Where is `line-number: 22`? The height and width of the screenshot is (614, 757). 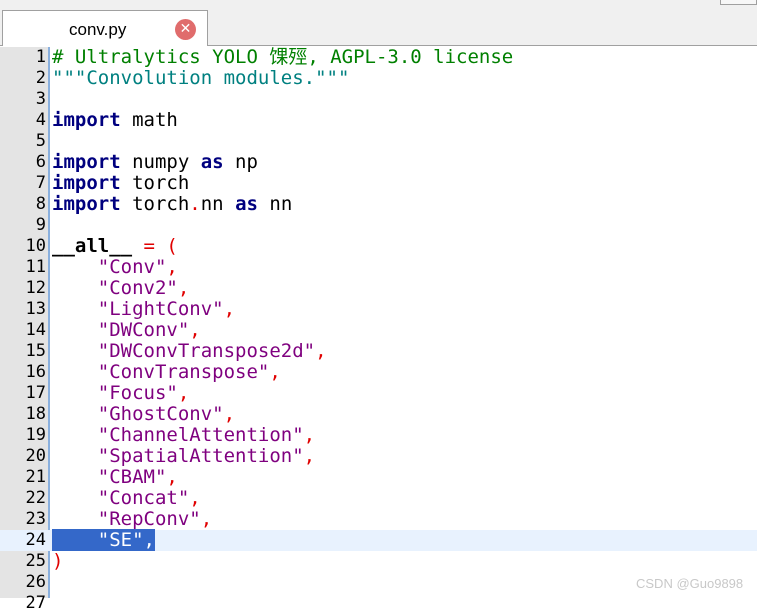
line-number: 22 is located at coordinates (35, 498).